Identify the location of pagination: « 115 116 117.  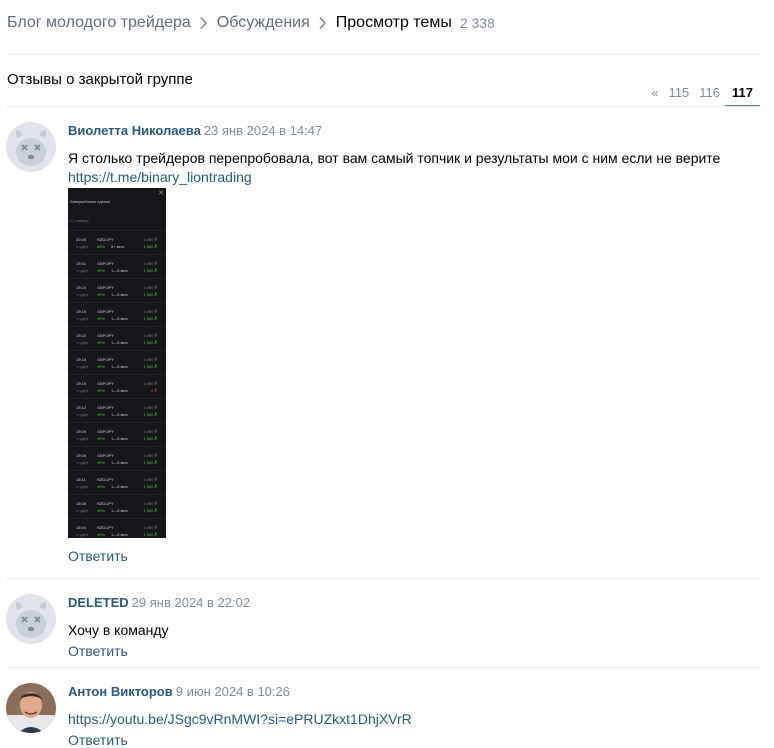
(703, 94).